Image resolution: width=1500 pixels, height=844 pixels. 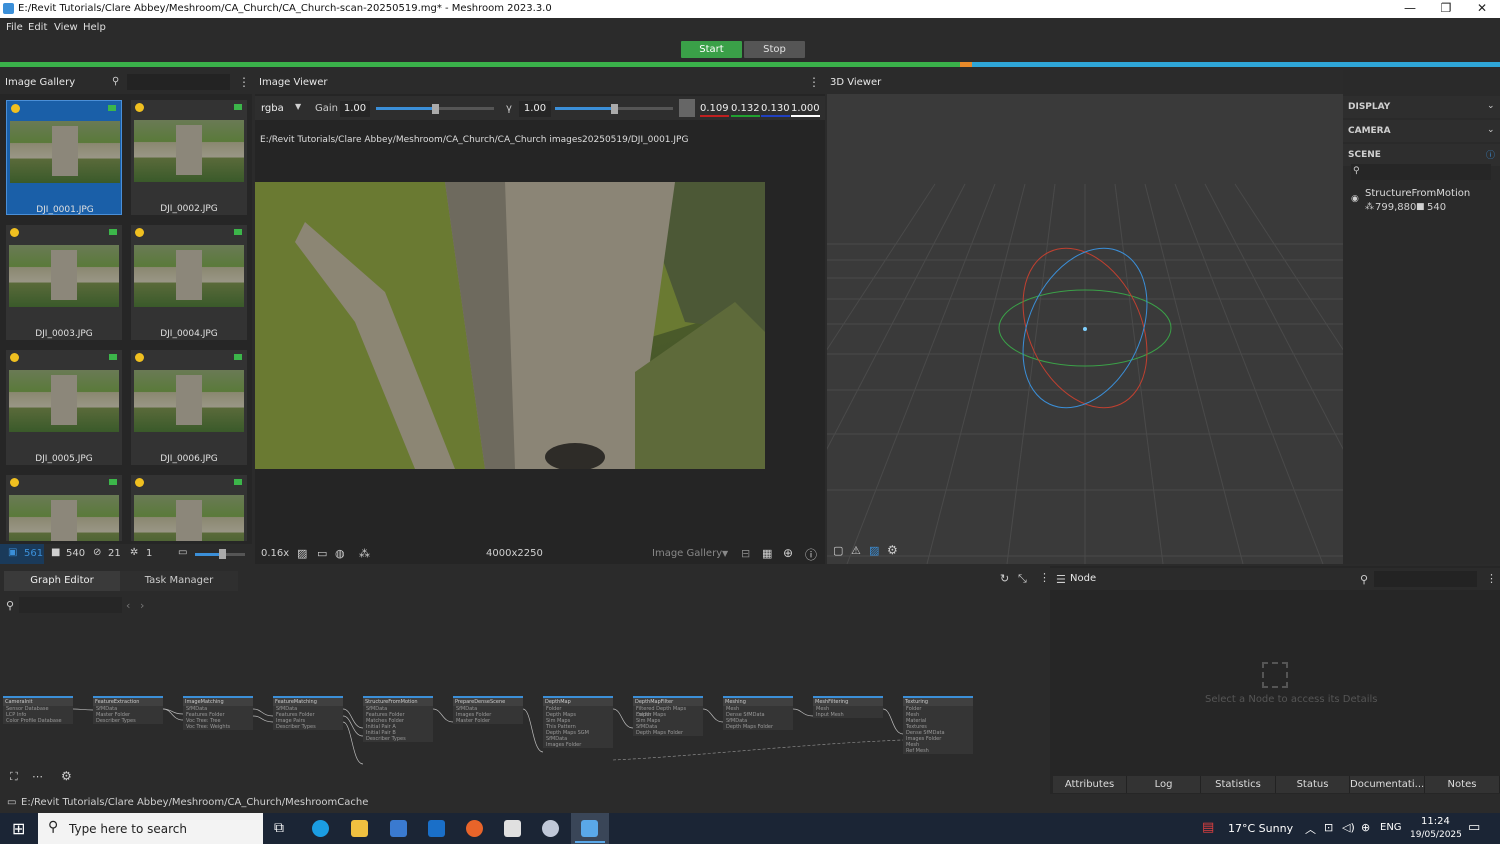 What do you see at coordinates (1410, 9) in the screenshot?
I see `minimize-button: —` at bounding box center [1410, 9].